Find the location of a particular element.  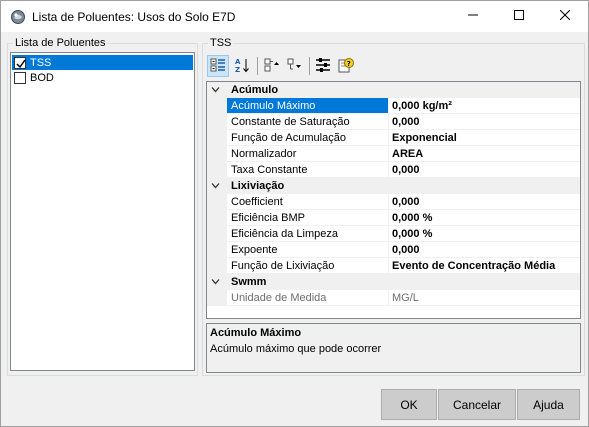

property-row: Função de Acumulação Exponencial is located at coordinates (393, 138).